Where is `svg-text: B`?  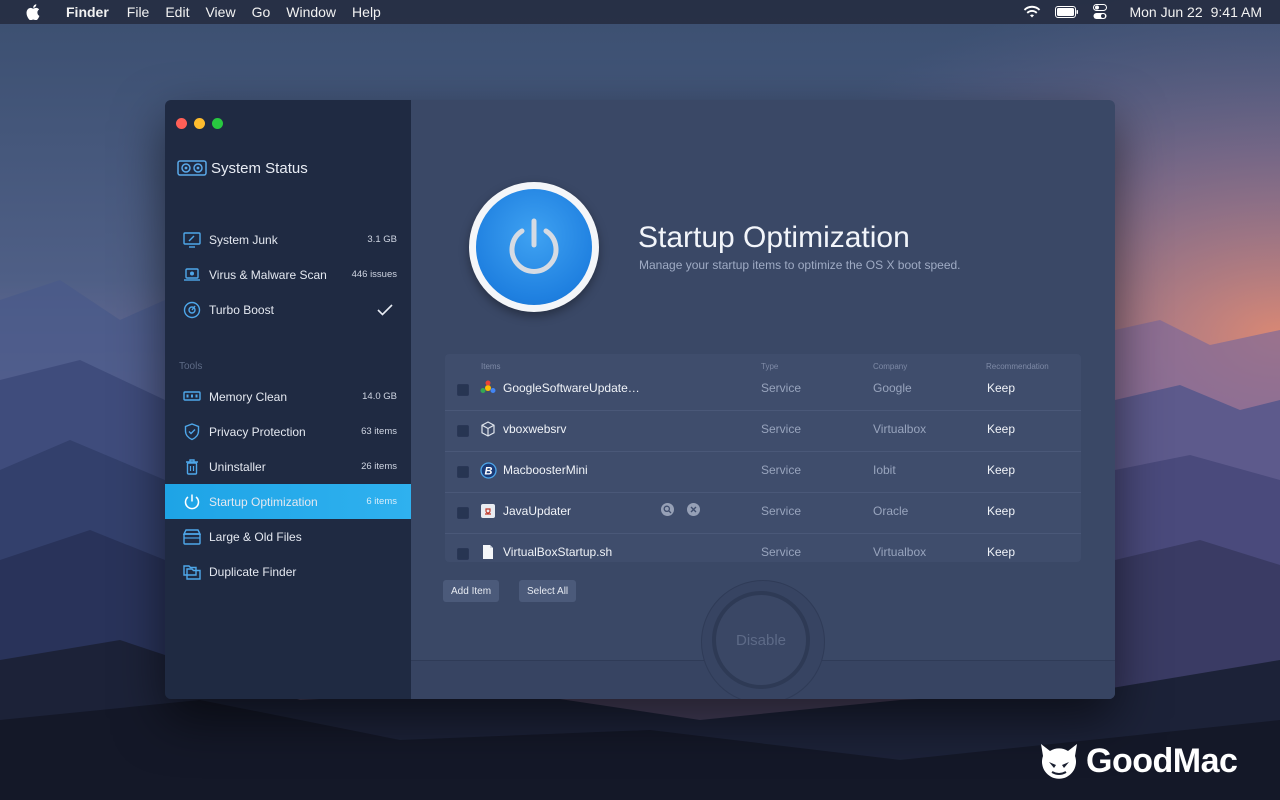 svg-text: B is located at coordinates (488, 471).